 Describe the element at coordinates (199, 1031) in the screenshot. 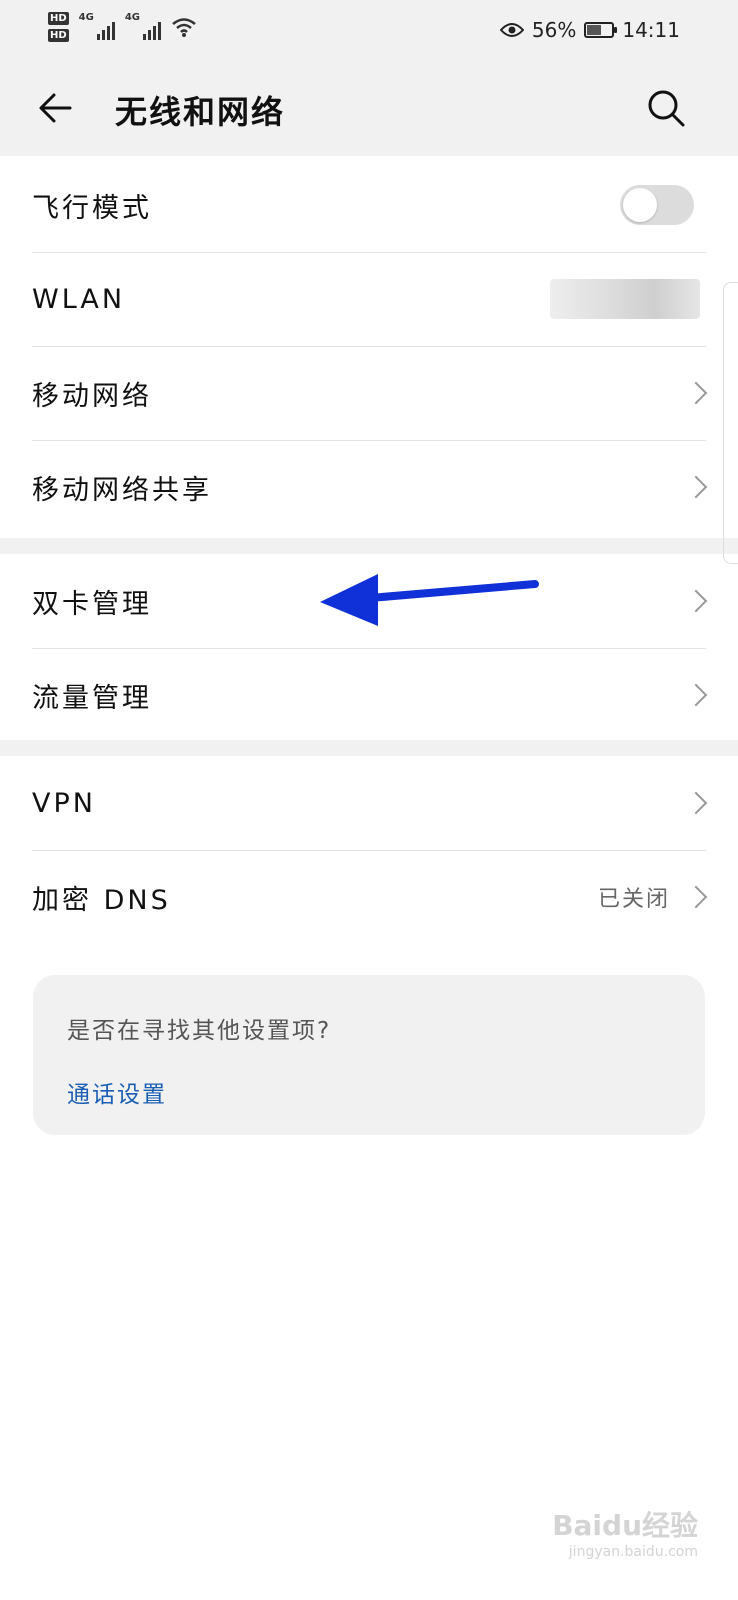

I see `suggestion-question: 是否在寻找其他设置项?` at that location.